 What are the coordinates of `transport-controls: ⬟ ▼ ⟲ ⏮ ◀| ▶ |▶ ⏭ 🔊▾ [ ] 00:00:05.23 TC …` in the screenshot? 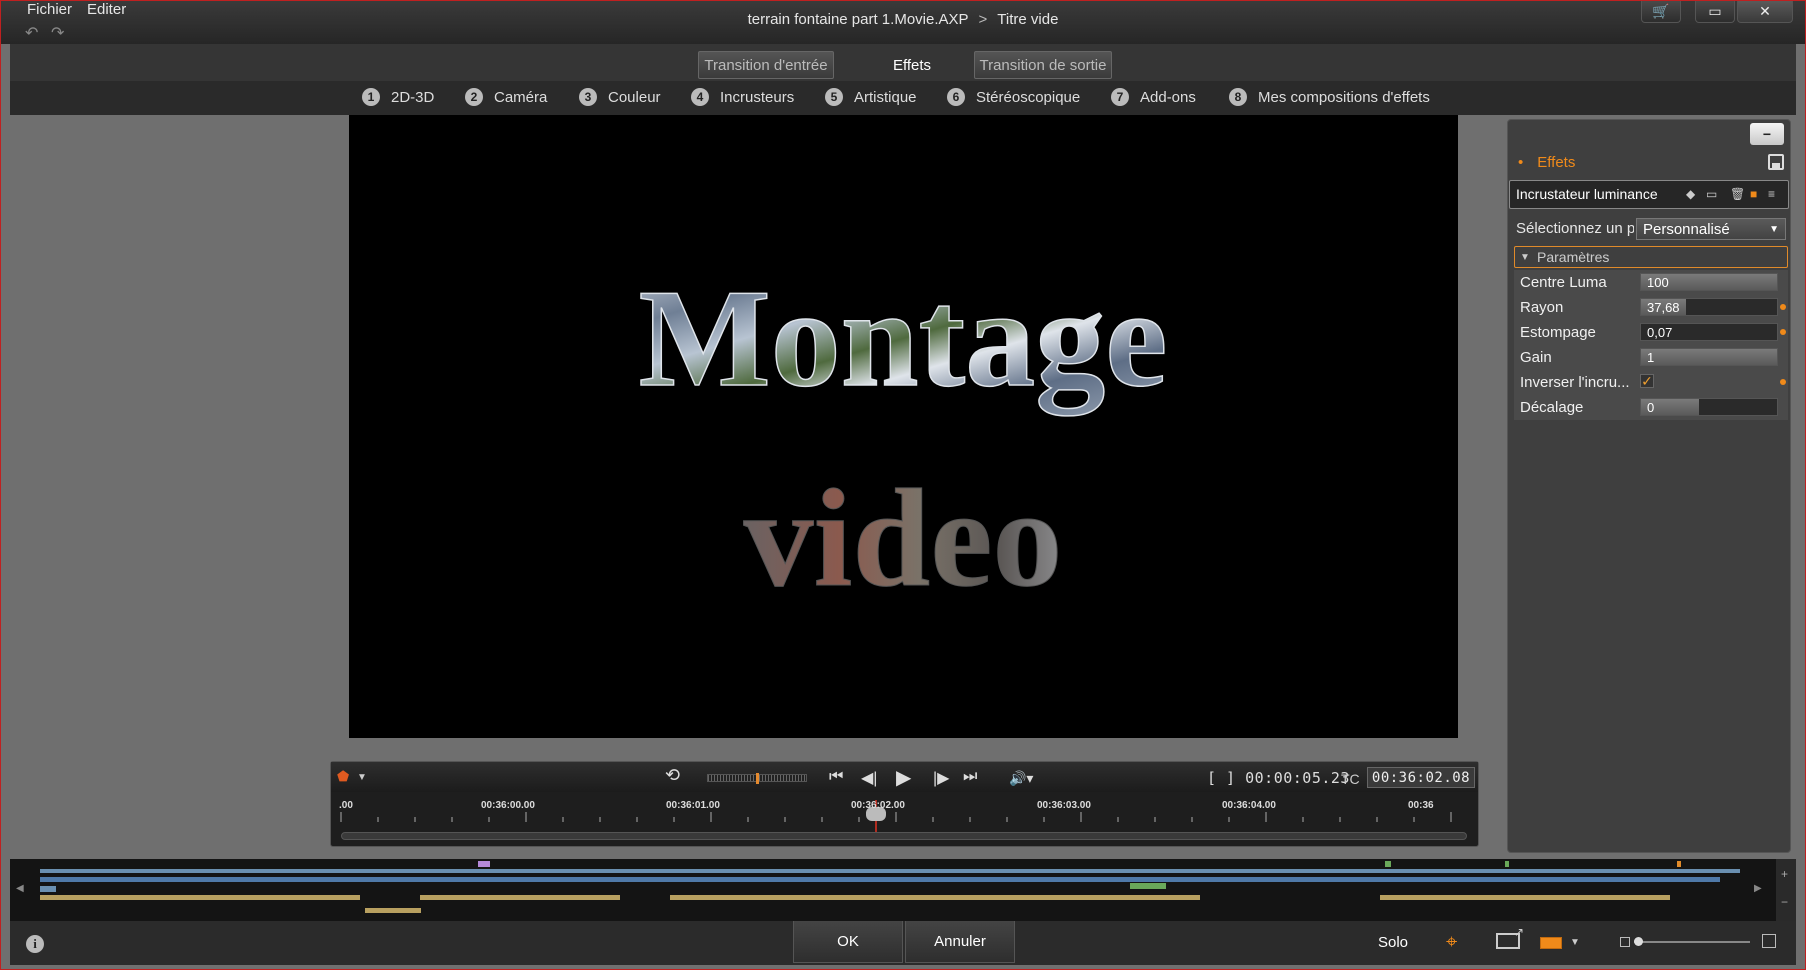 It's located at (904, 804).